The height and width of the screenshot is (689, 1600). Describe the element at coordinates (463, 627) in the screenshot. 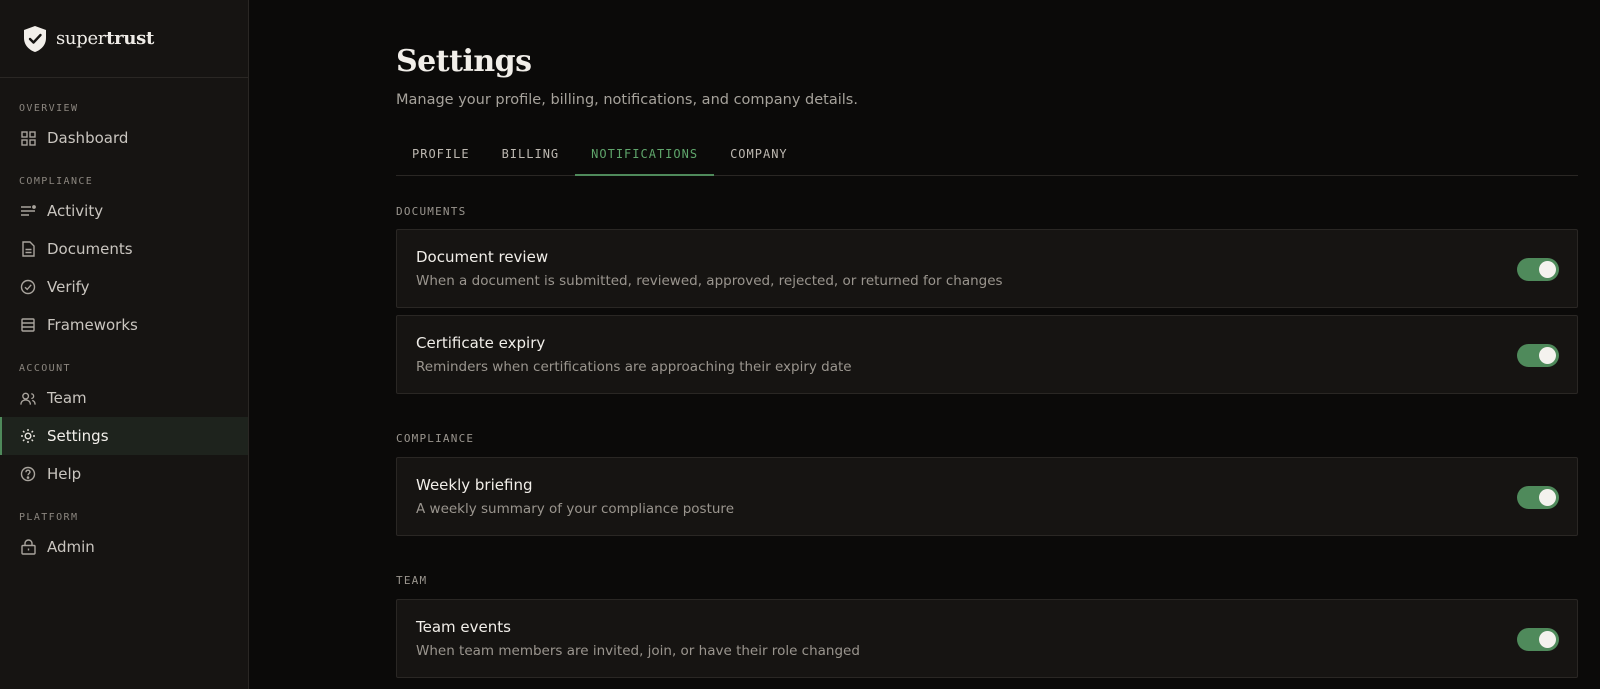

I see `notification-title: Team events` at that location.